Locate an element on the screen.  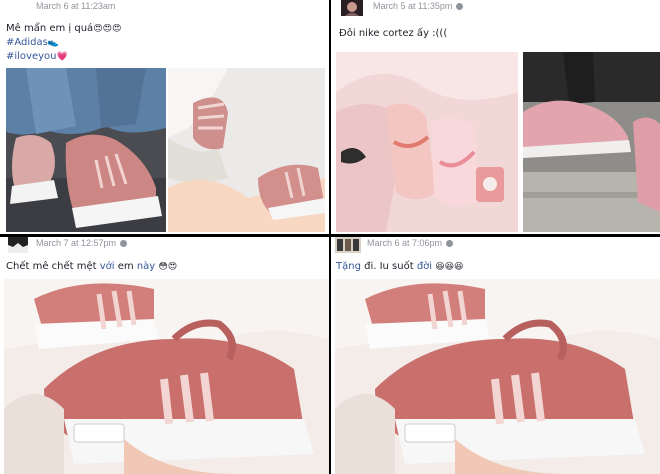
post-photo-nike-cortez-flatlay is located at coordinates (427, 142).